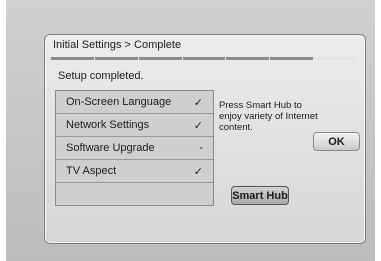 The width and height of the screenshot is (381, 261). Describe the element at coordinates (110, 148) in the screenshot. I see `step-label: Software Upgrade` at that location.